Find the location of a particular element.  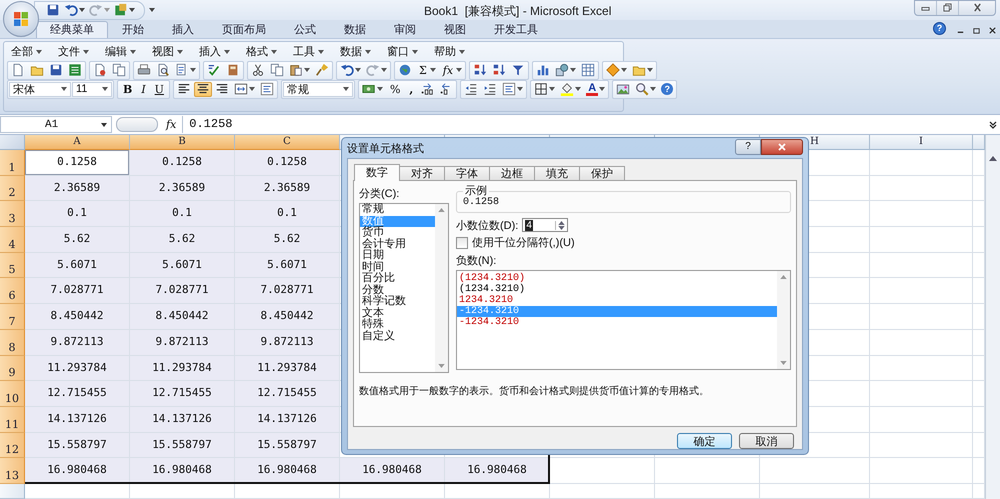

menu-item: 帮助 is located at coordinates (453, 51).